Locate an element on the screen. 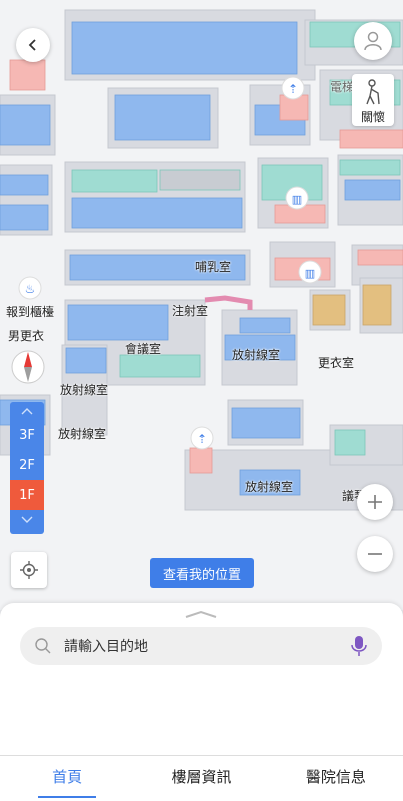 Image resolution: width=403 pixels, height=801 pixels. floor-1f: 1F is located at coordinates (27, 495).